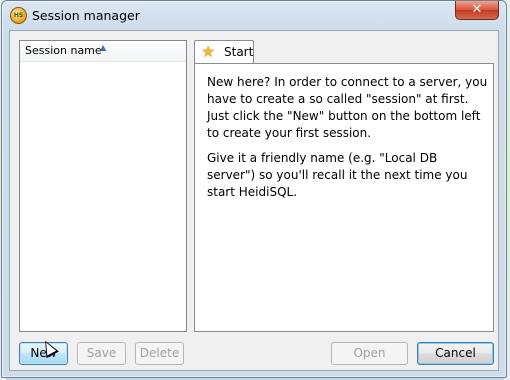 The height and width of the screenshot is (380, 510). What do you see at coordinates (101, 353) in the screenshot?
I see `save-button: Save` at bounding box center [101, 353].